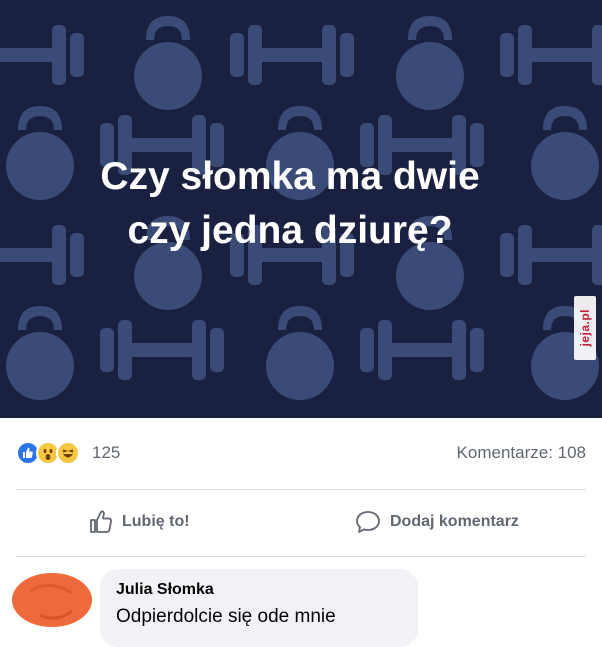 Image resolution: width=602 pixels, height=647 pixels. What do you see at coordinates (454, 521) in the screenshot?
I see `add-comment-label: Dodaj komentarz` at bounding box center [454, 521].